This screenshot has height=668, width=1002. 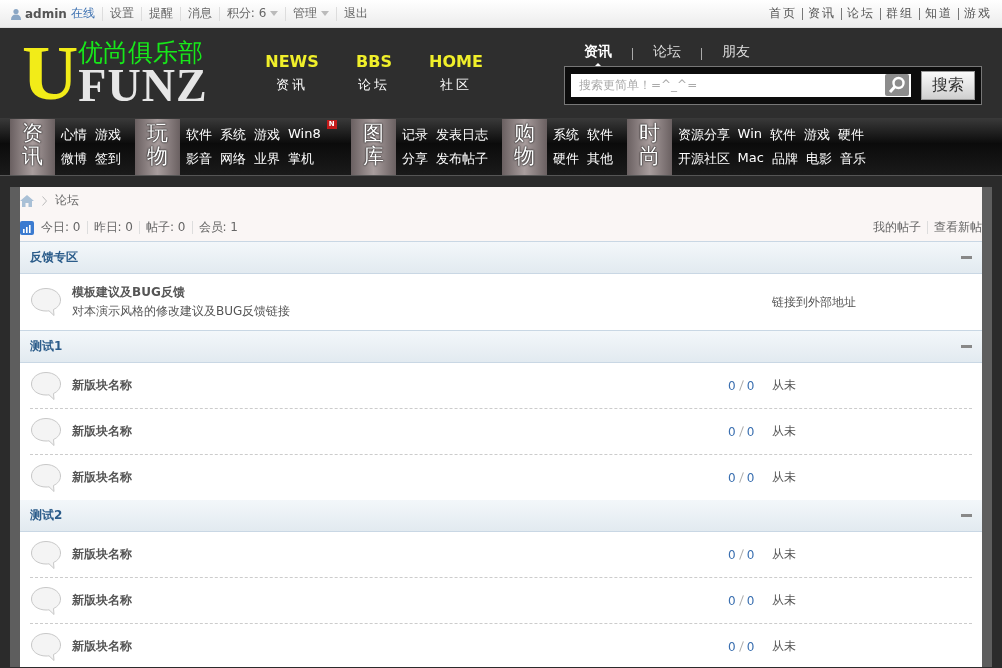 What do you see at coordinates (414, 158) in the screenshot?
I see `category-link: 分享` at bounding box center [414, 158].